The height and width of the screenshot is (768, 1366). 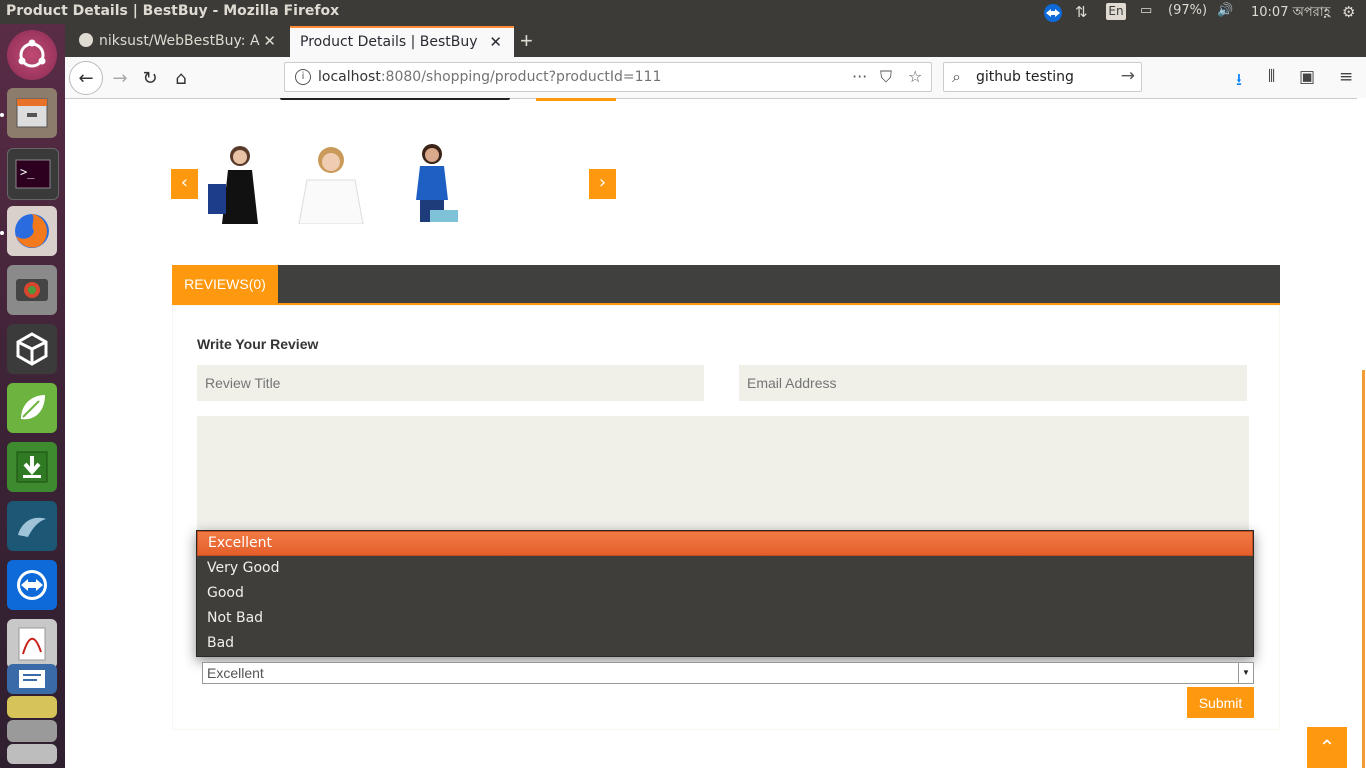 What do you see at coordinates (86, 40) in the screenshot?
I see `github-icon` at bounding box center [86, 40].